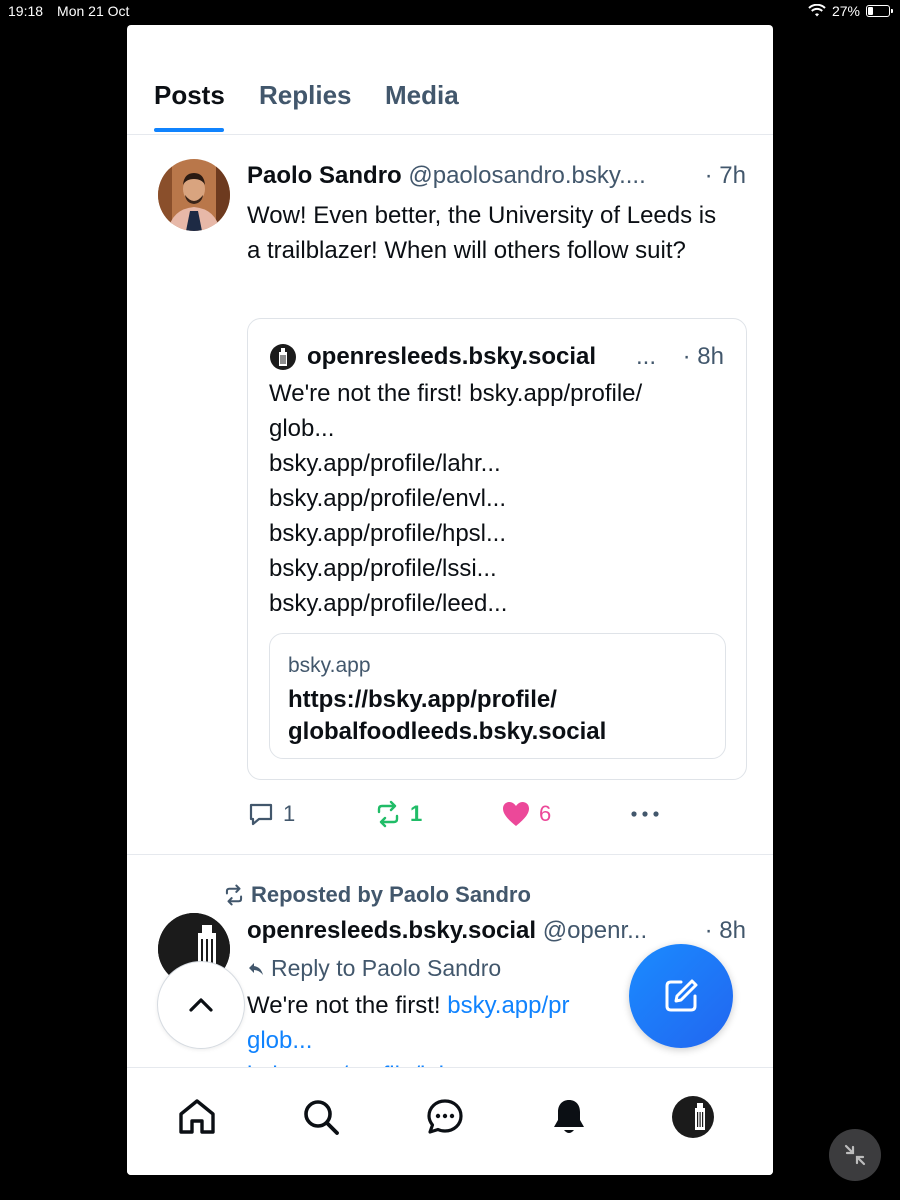 This screenshot has height=1200, width=900. Describe the element at coordinates (329, 665) in the screenshot. I see `link-domain: bsky.app` at that location.